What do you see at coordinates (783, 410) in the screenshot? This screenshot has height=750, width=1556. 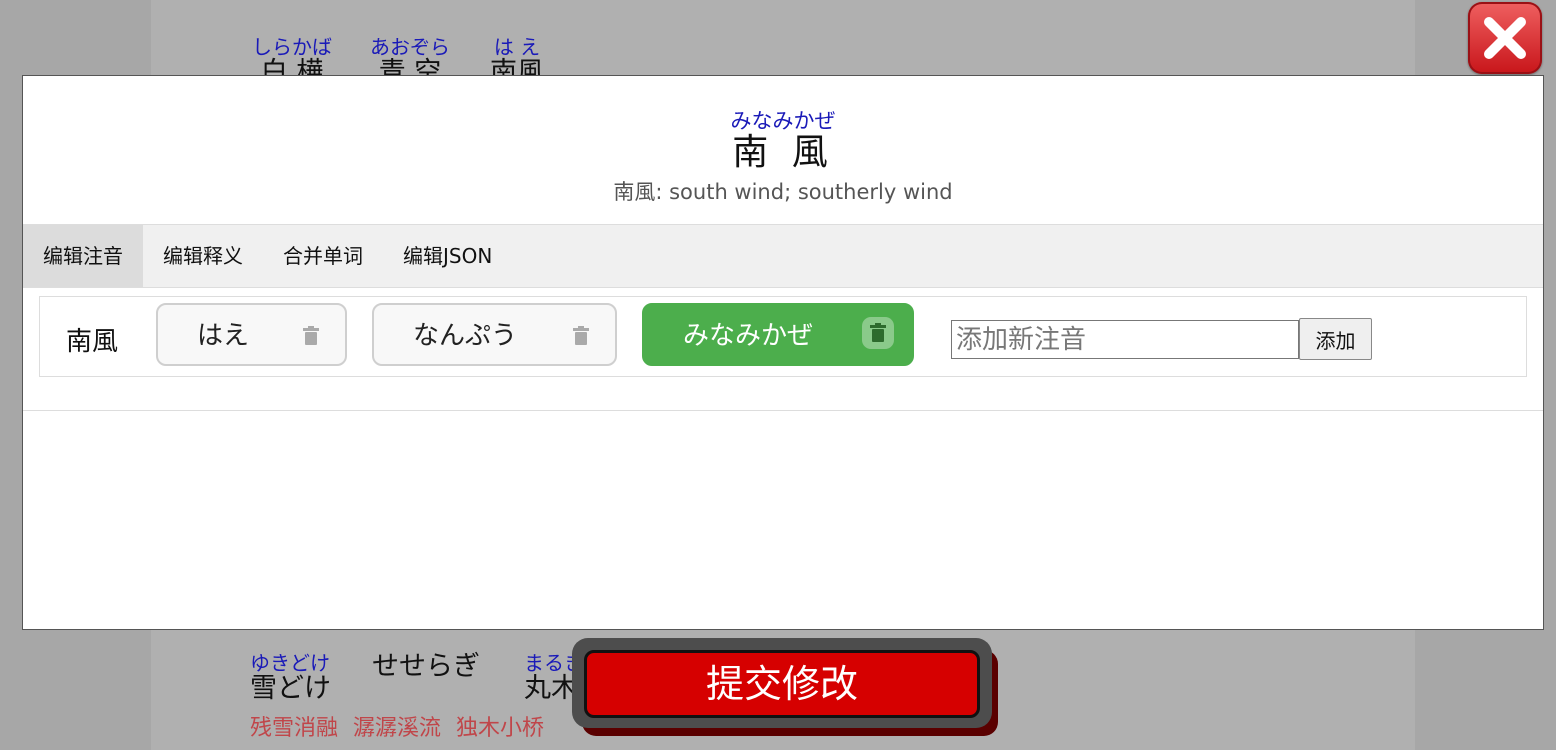 I see `divider` at bounding box center [783, 410].